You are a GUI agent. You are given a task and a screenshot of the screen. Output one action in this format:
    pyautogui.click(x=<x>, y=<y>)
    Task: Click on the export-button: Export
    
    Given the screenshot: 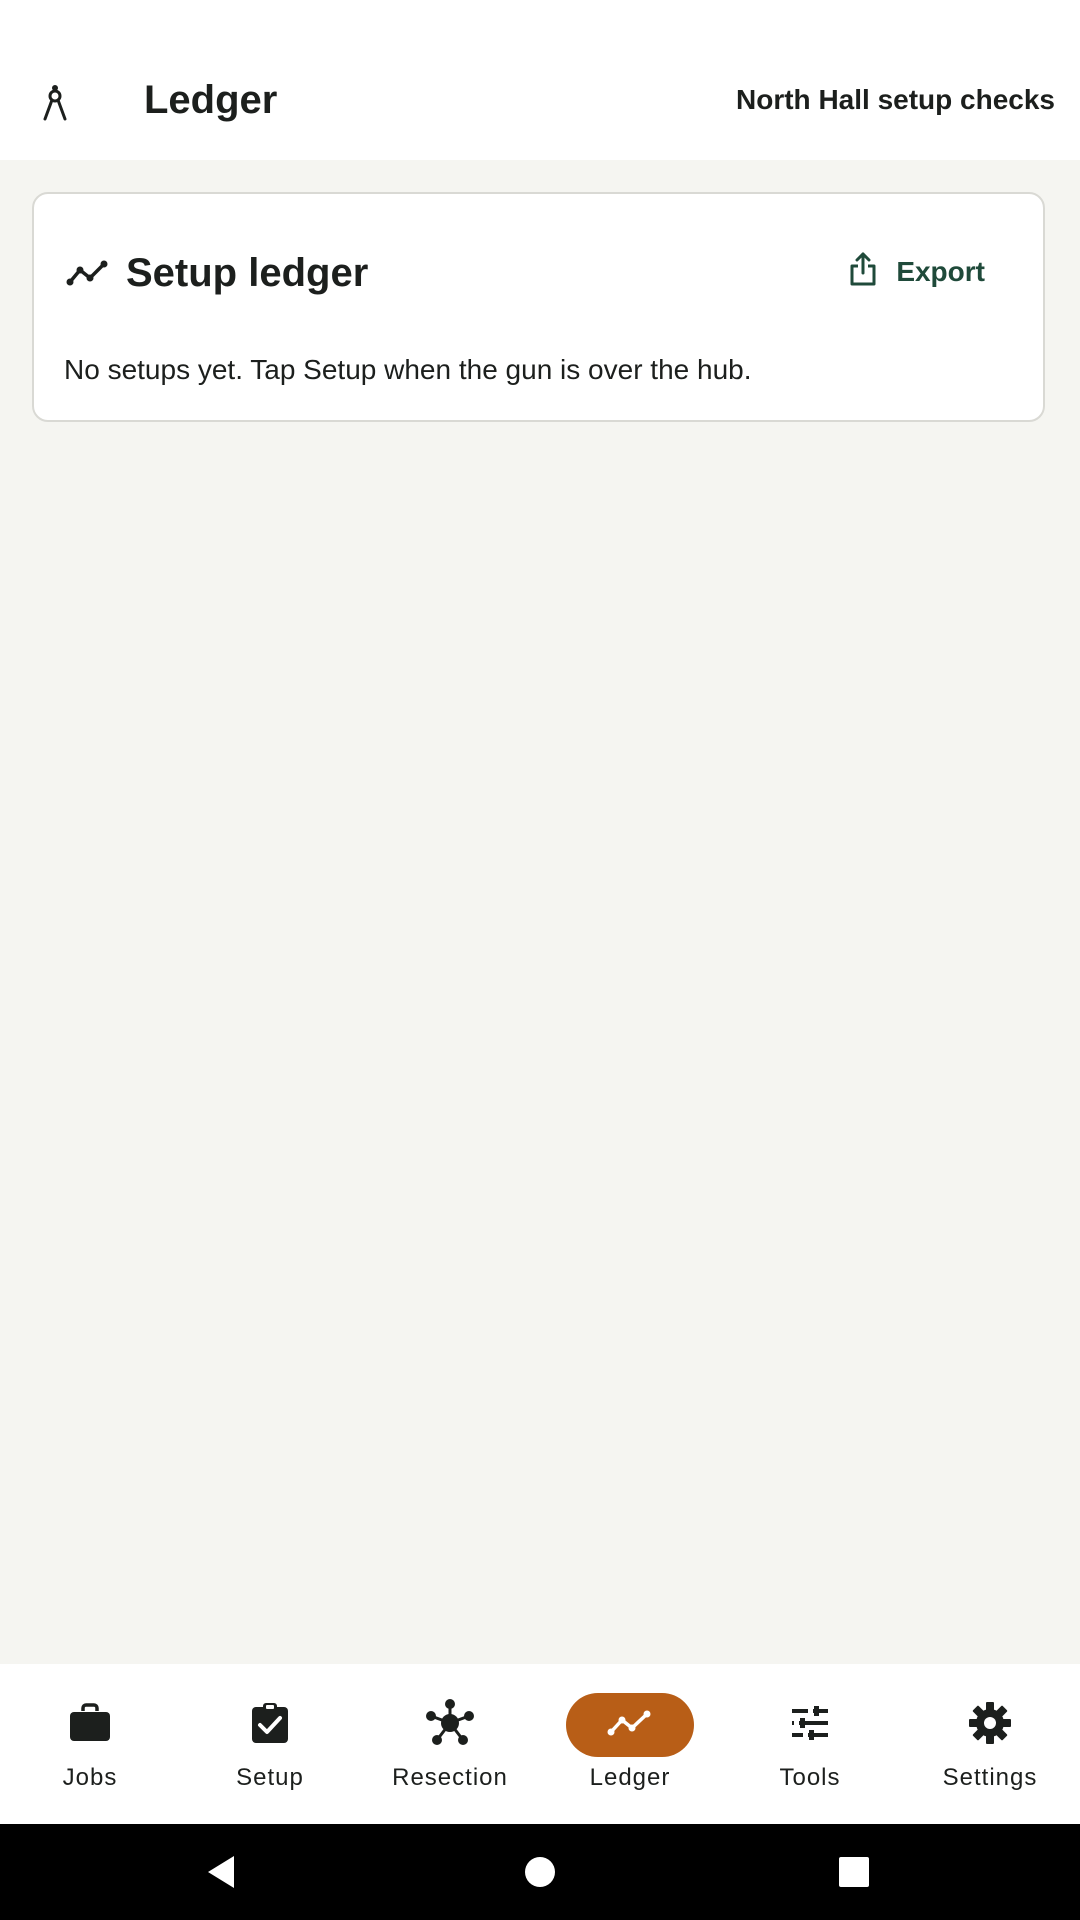 What is the action you would take?
    pyautogui.click(x=916, y=272)
    